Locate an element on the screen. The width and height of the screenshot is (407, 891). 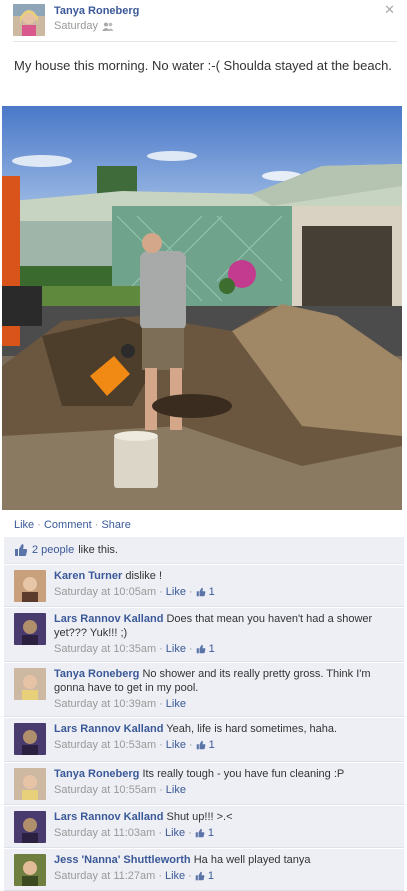
comment-meta: Saturday at 10:39am · Like is located at coordinates (225, 704).